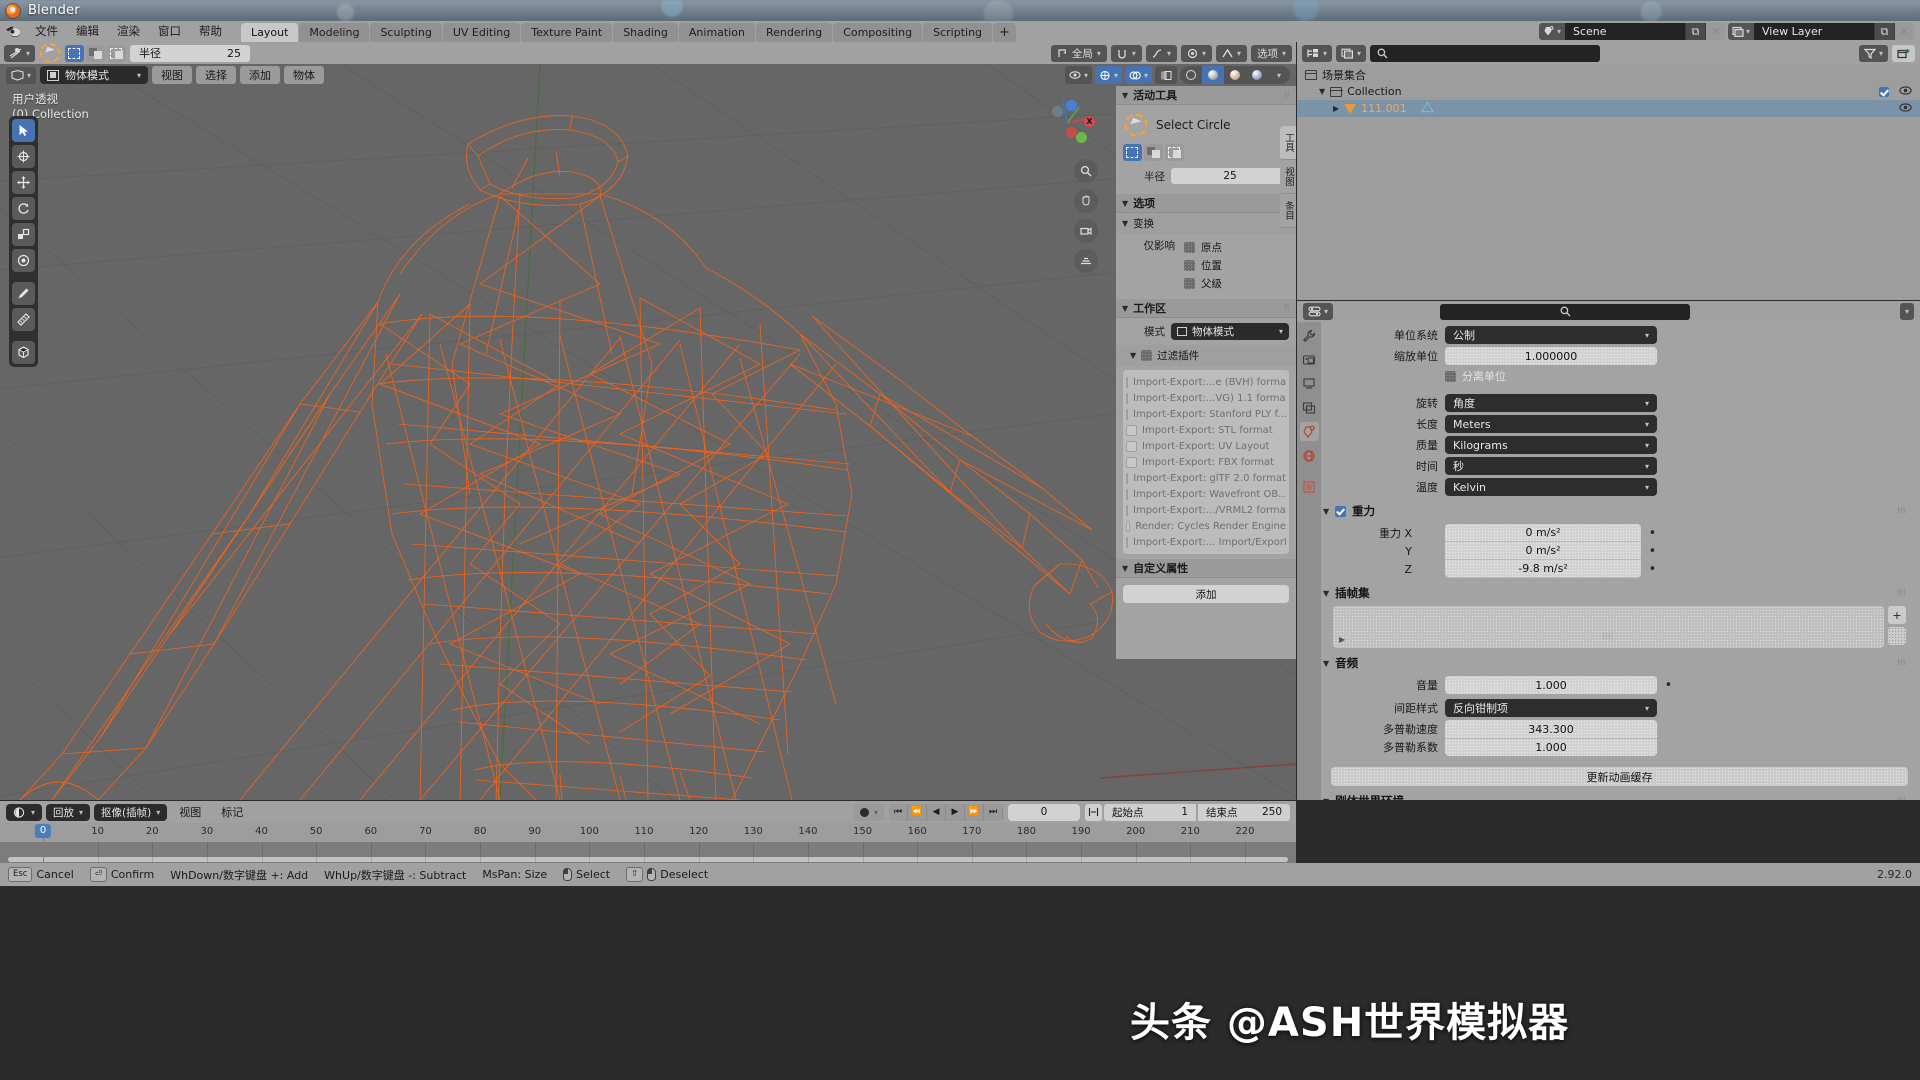 This screenshot has height=1080, width=1920. I want to click on shading-wireframe-button, so click(1191, 75).